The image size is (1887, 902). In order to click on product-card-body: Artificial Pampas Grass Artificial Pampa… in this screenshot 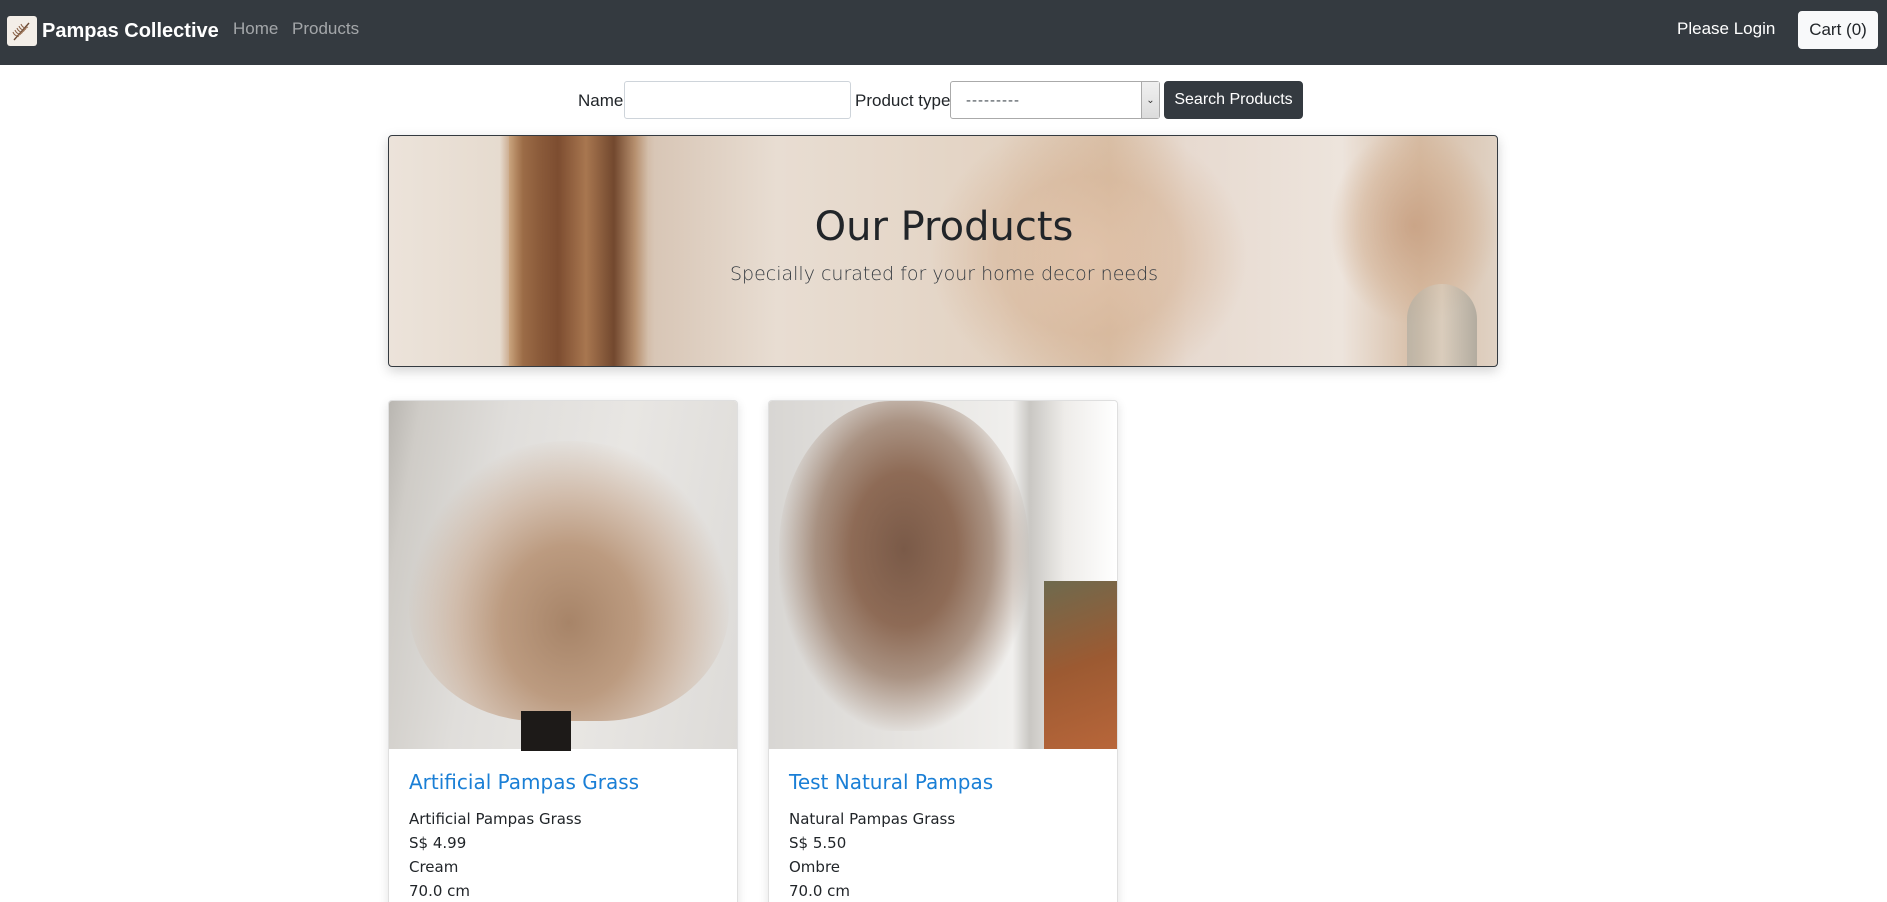, I will do `click(564, 824)`.